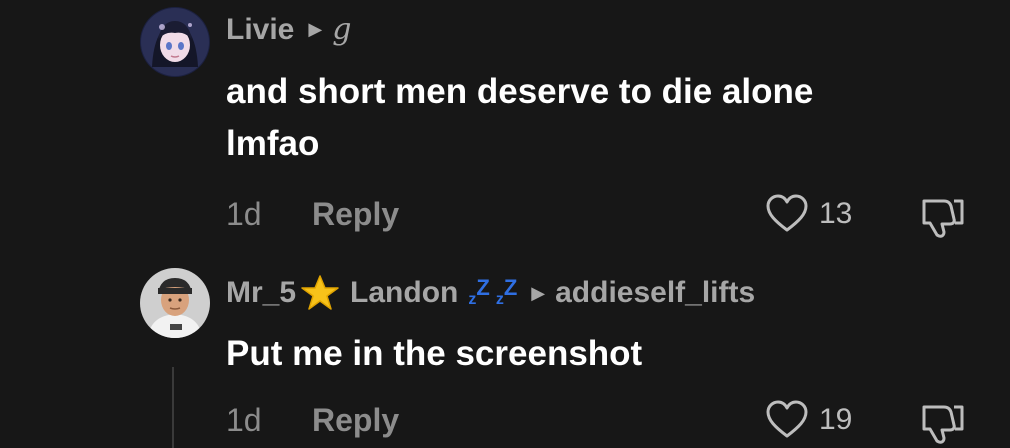 This screenshot has height=448, width=1010. Describe the element at coordinates (320, 292) in the screenshot. I see `star-icon` at that location.